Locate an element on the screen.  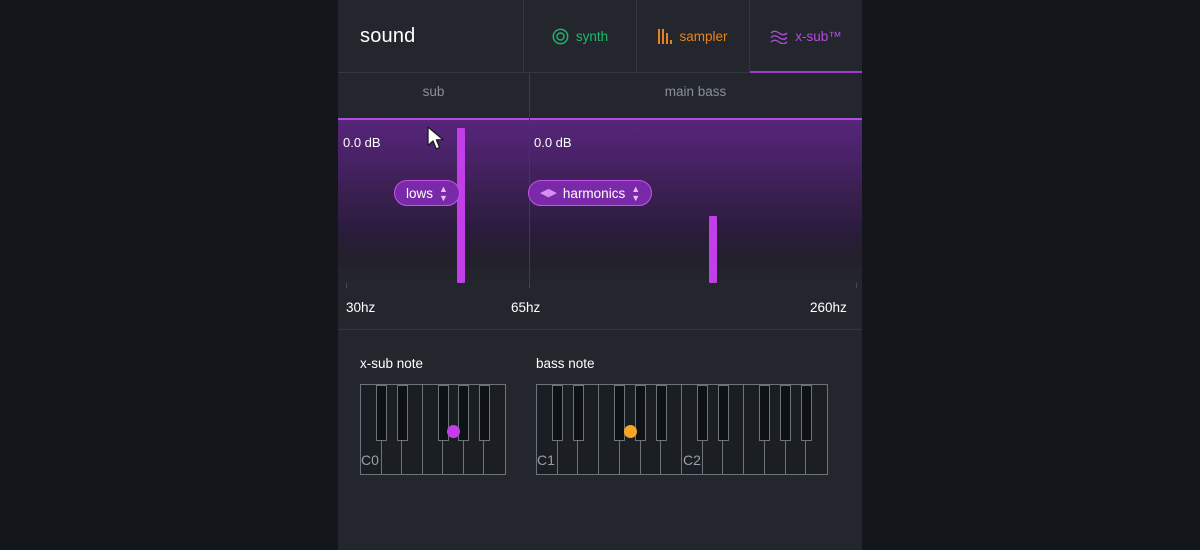
tab-x-sub-label: x-sub™ is located at coordinates (818, 36).